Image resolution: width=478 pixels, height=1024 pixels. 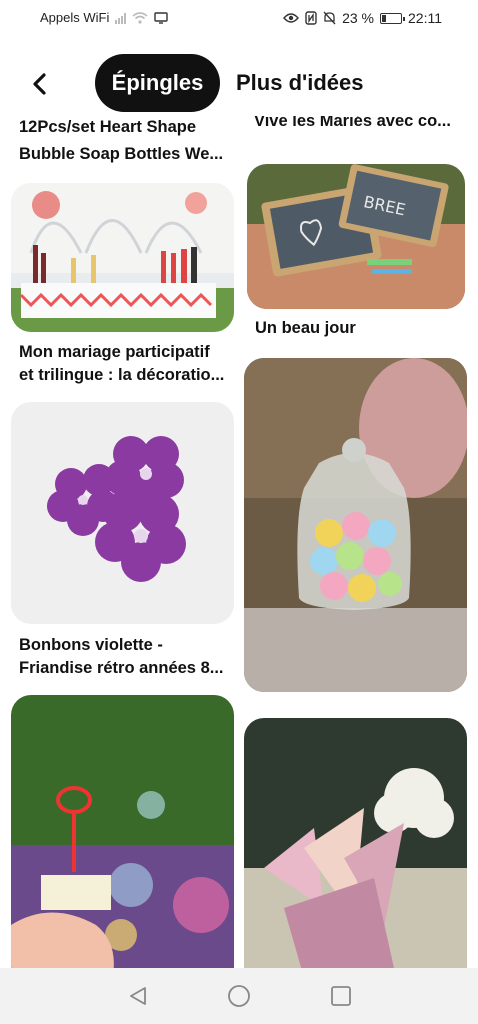 I want to click on square-recents-icon, so click(x=341, y=996).